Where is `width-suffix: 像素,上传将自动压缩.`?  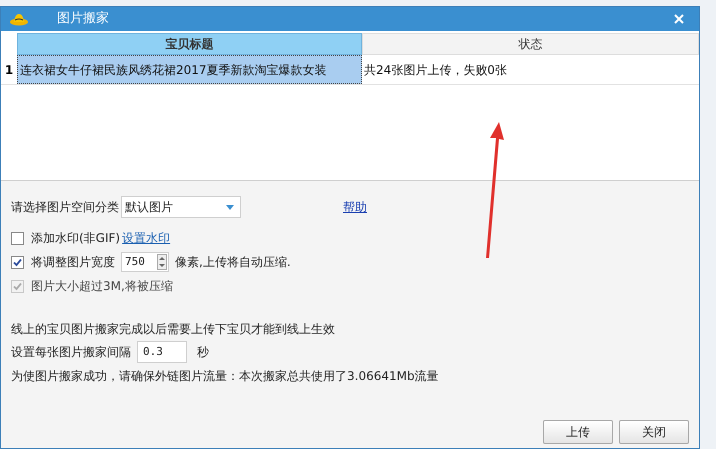 width-suffix: 像素,上传将自动压缩. is located at coordinates (233, 262).